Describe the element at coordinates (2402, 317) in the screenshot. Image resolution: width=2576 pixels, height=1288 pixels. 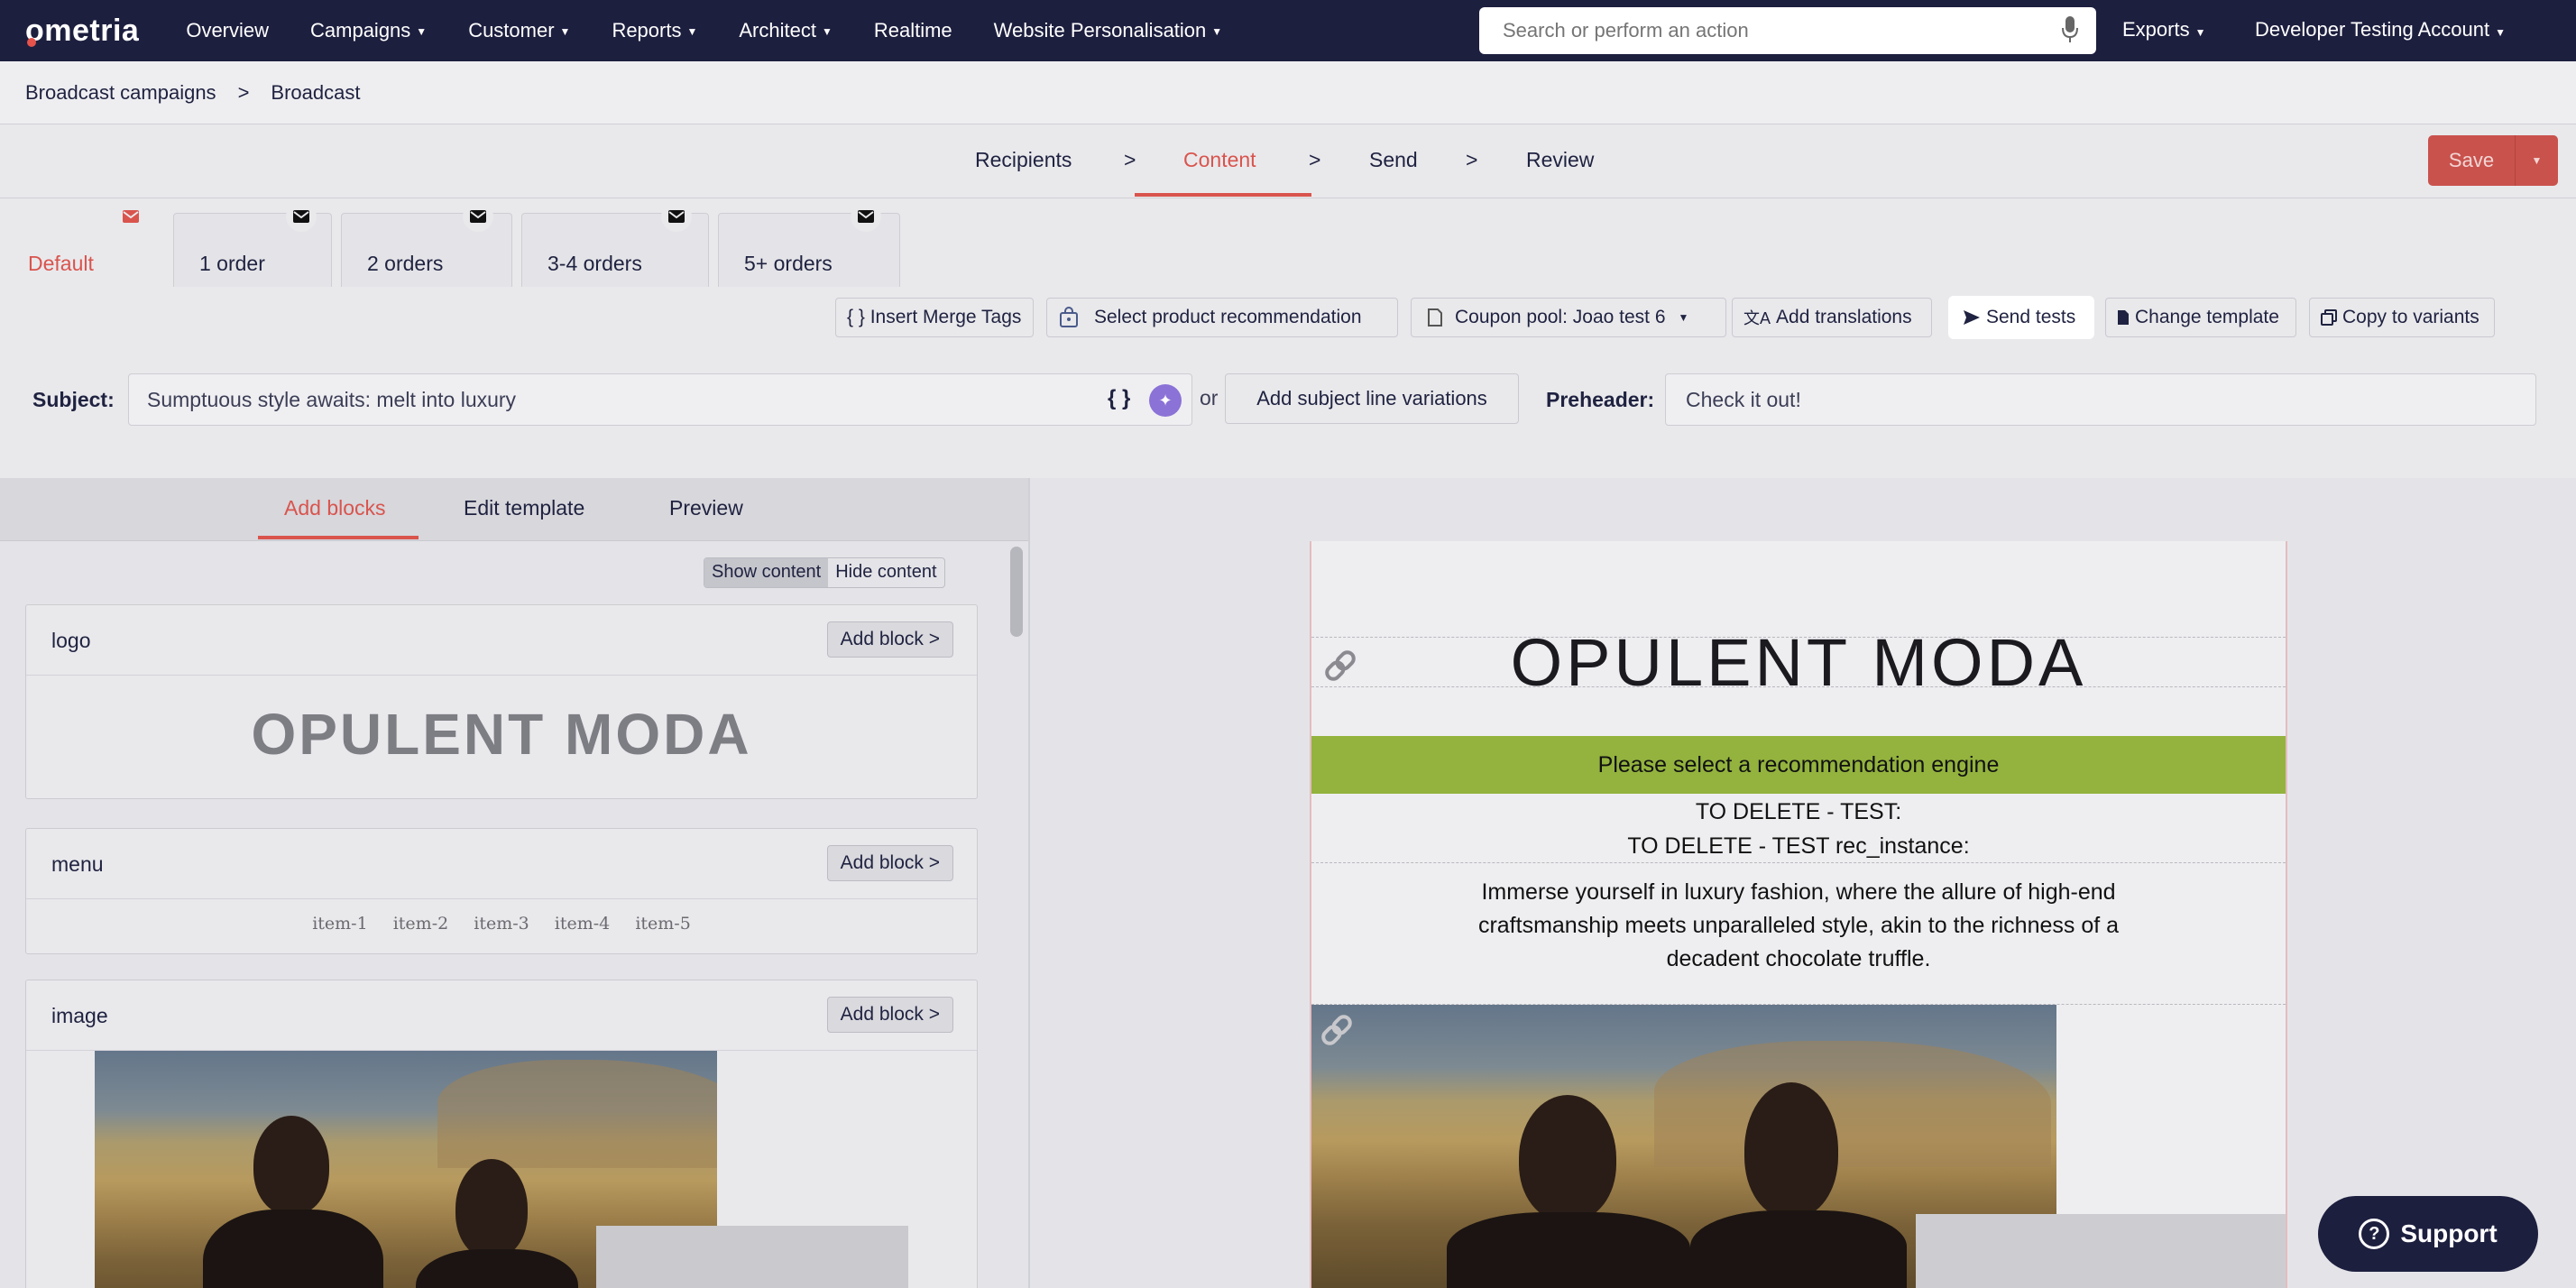
I see `copy-to-variants-button: Copy to variants` at that location.